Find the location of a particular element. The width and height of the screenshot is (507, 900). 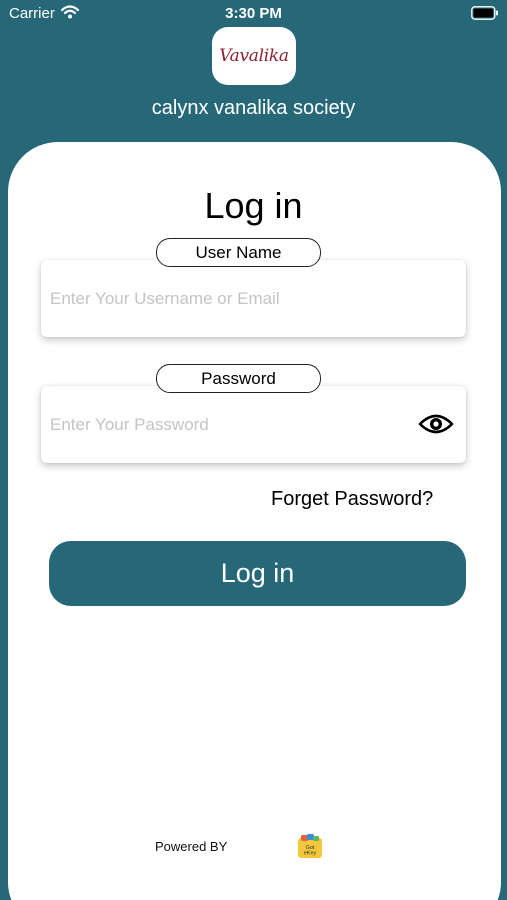

svg-text: eKey is located at coordinates (310, 854).